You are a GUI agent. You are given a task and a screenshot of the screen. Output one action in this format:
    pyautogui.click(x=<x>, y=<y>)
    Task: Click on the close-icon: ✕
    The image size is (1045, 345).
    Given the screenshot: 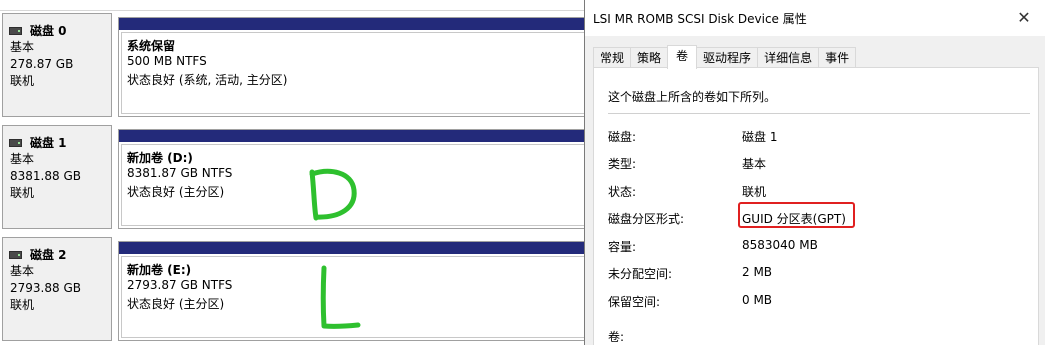 What is the action you would take?
    pyautogui.click(x=1024, y=17)
    